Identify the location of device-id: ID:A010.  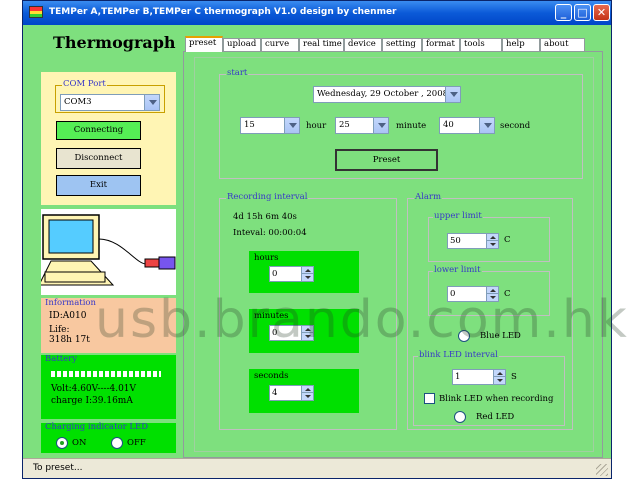
(68, 316).